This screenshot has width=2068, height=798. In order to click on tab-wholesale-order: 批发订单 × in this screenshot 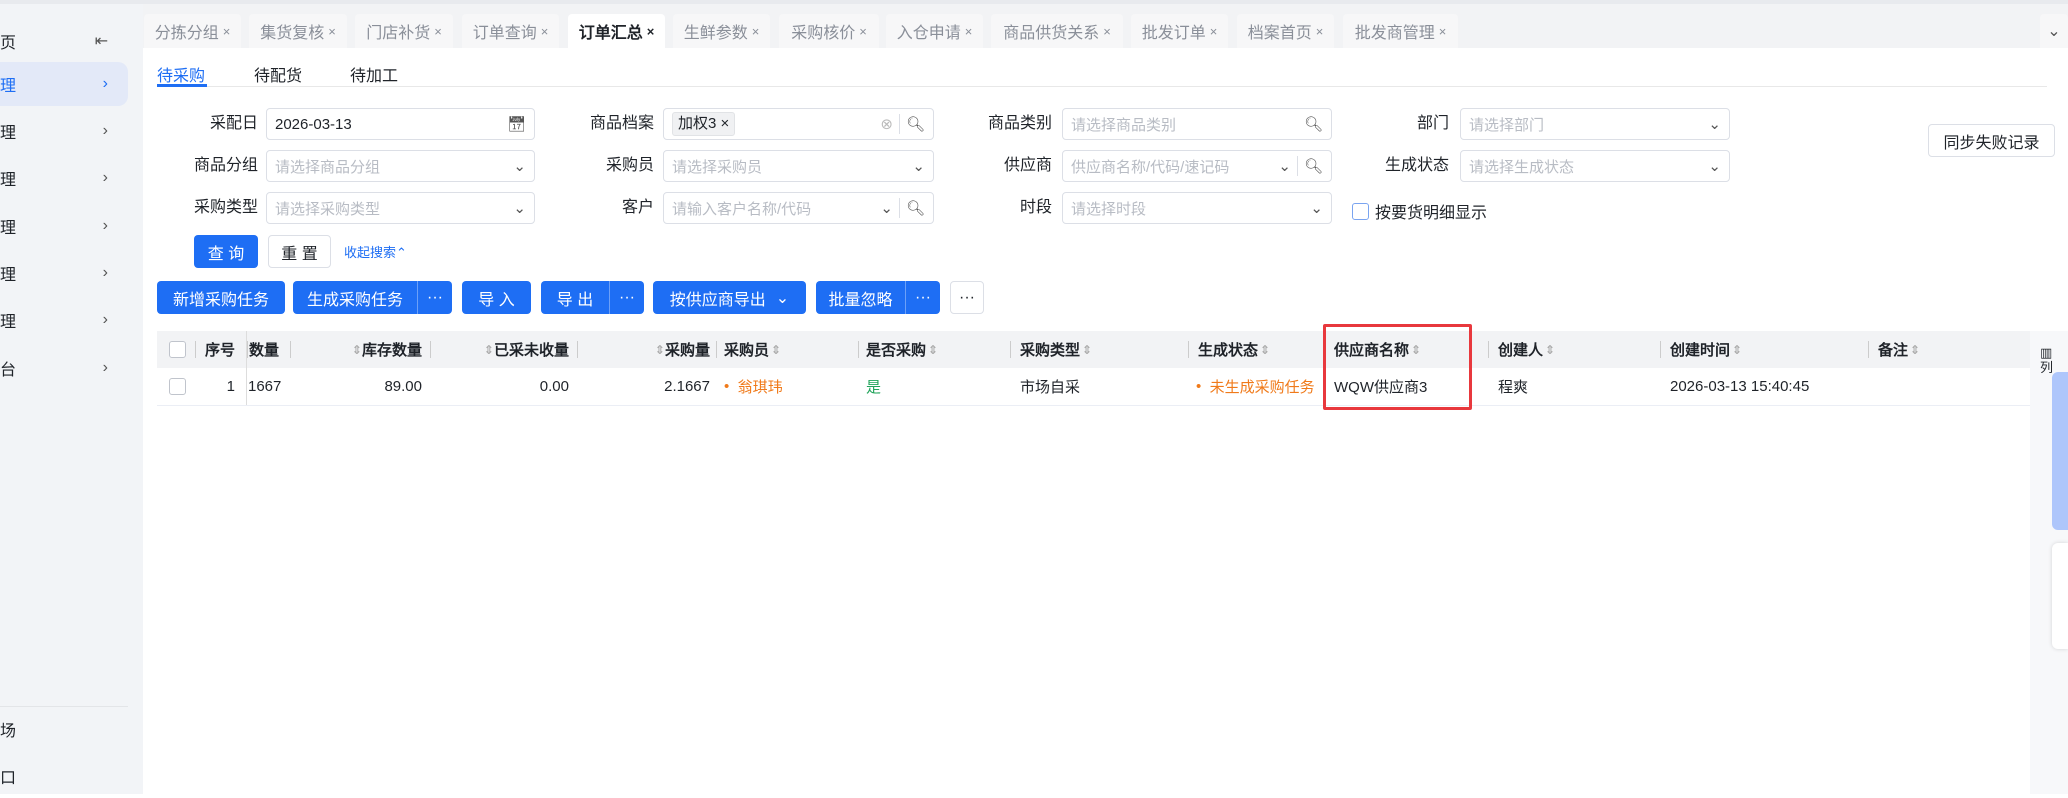, I will do `click(1179, 31)`.